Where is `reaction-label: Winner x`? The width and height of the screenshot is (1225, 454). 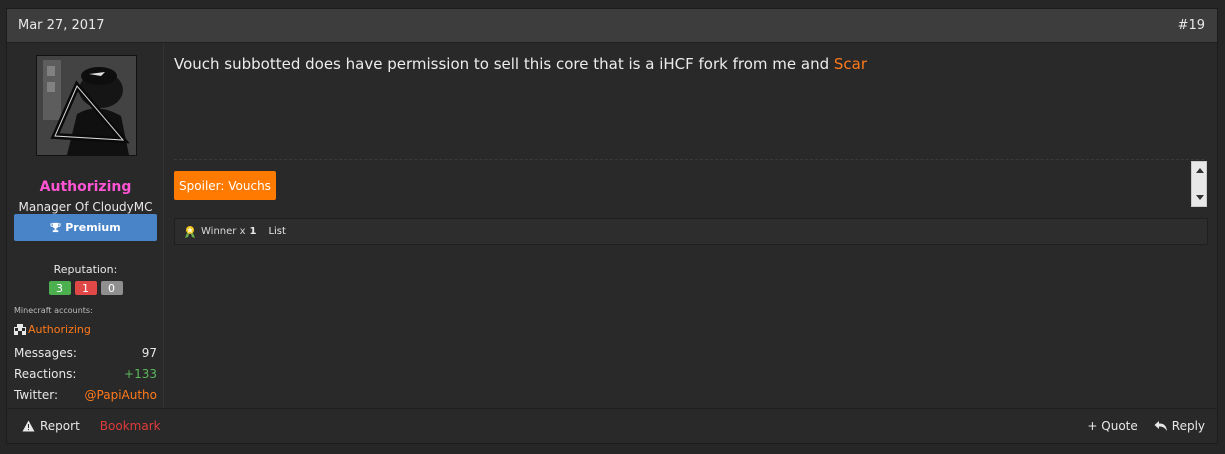
reaction-label: Winner x is located at coordinates (223, 231).